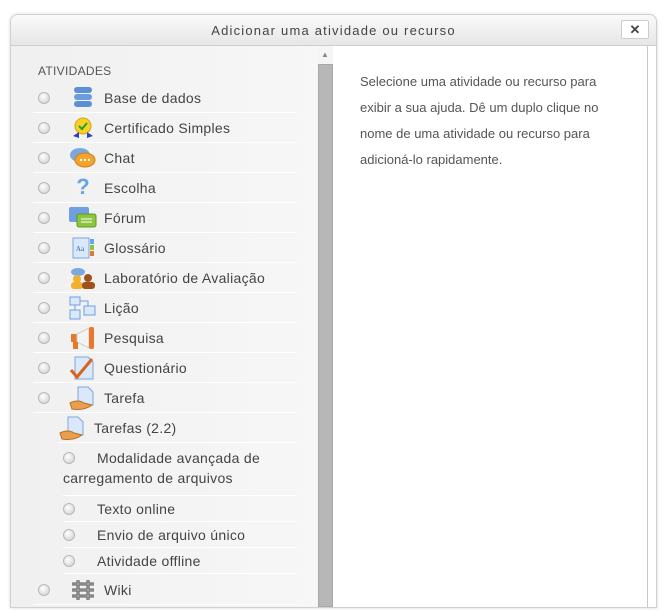 The height and width of the screenshot is (611, 665). I want to click on option-label: Pesquisa, so click(134, 337).